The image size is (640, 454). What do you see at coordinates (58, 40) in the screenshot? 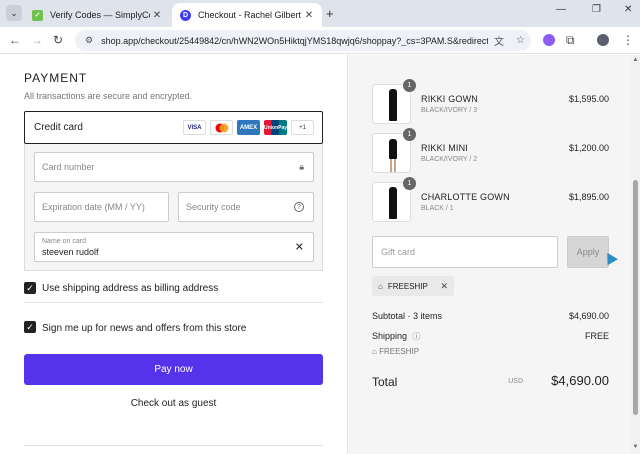
I see `reload-icon: ↻` at bounding box center [58, 40].